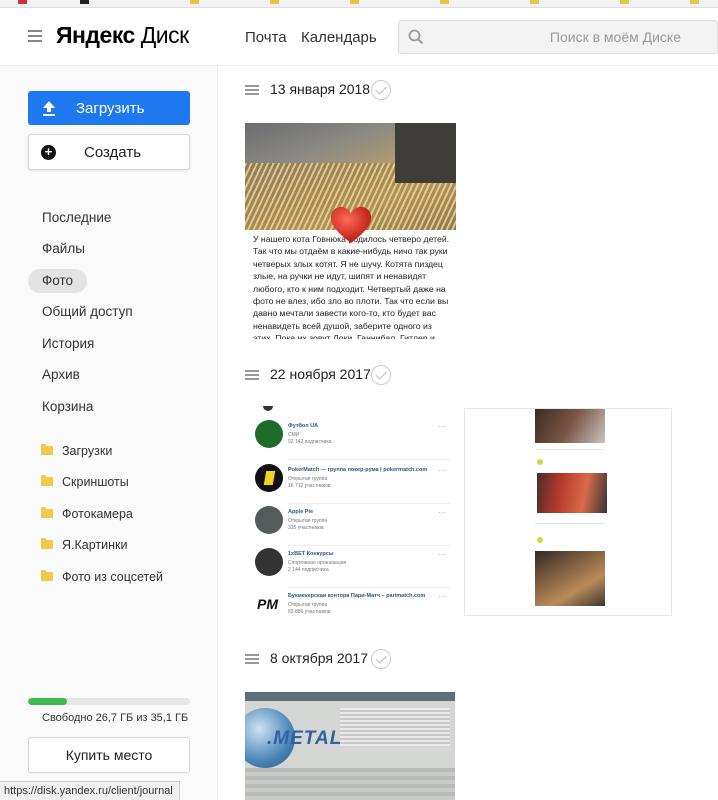 The width and height of the screenshot is (718, 800). What do you see at coordinates (95, 35) in the screenshot?
I see `logo-brand: Яндекс` at bounding box center [95, 35].